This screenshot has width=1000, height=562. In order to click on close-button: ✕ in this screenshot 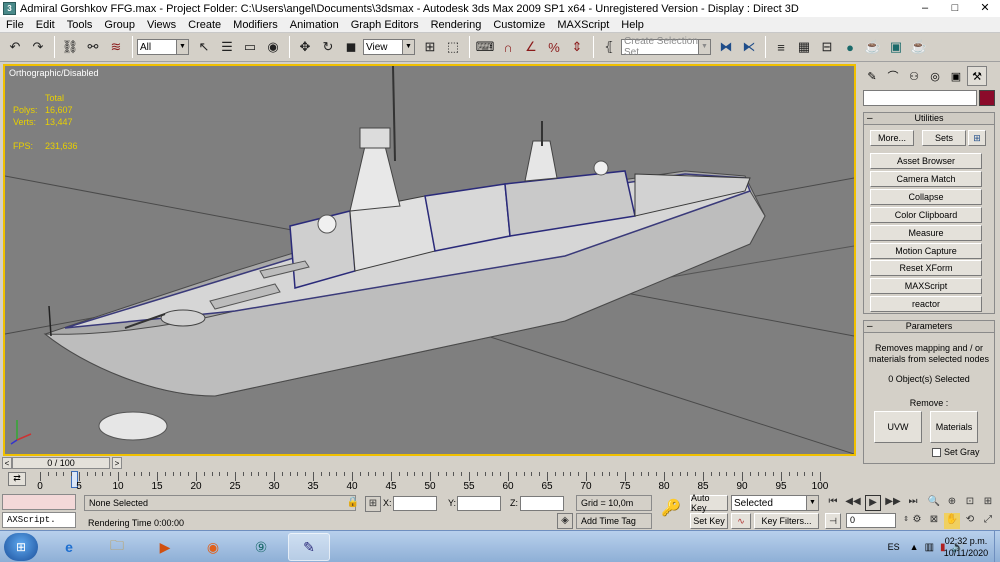, I will do `click(985, 8)`.